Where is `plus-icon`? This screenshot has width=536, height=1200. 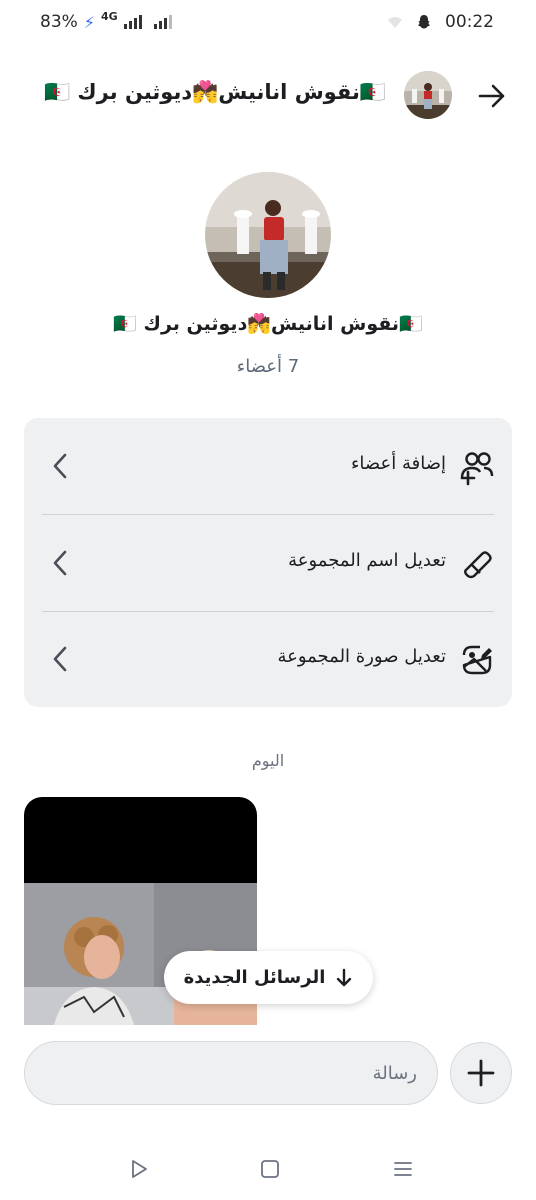
plus-icon is located at coordinates (481, 1073).